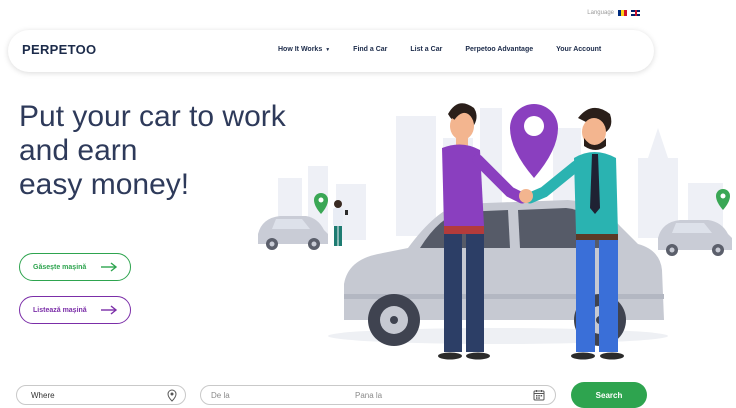 Image resolution: width=736 pixels, height=408 pixels. I want to click on nav-how-it-works: How It Works ▼, so click(304, 49).